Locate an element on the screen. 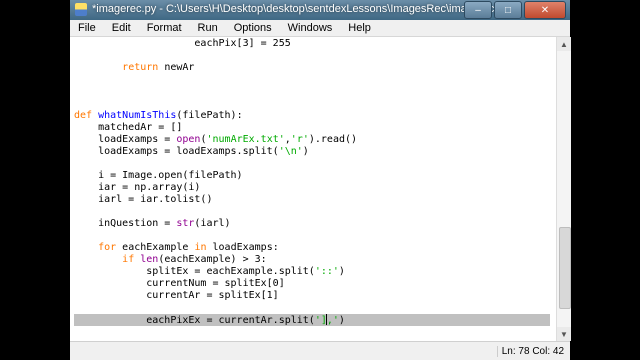  code-token: i = Image.open(filePath) is located at coordinates (158, 175).